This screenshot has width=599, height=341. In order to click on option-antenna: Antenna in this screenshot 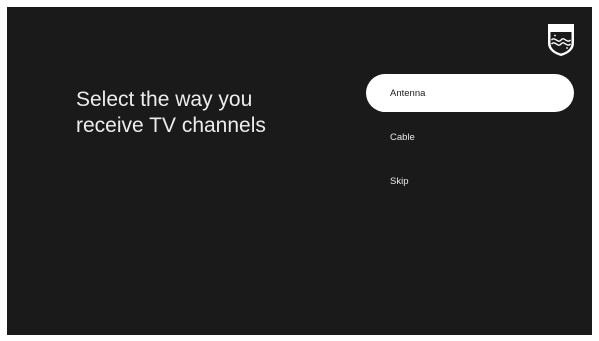, I will do `click(470, 93)`.